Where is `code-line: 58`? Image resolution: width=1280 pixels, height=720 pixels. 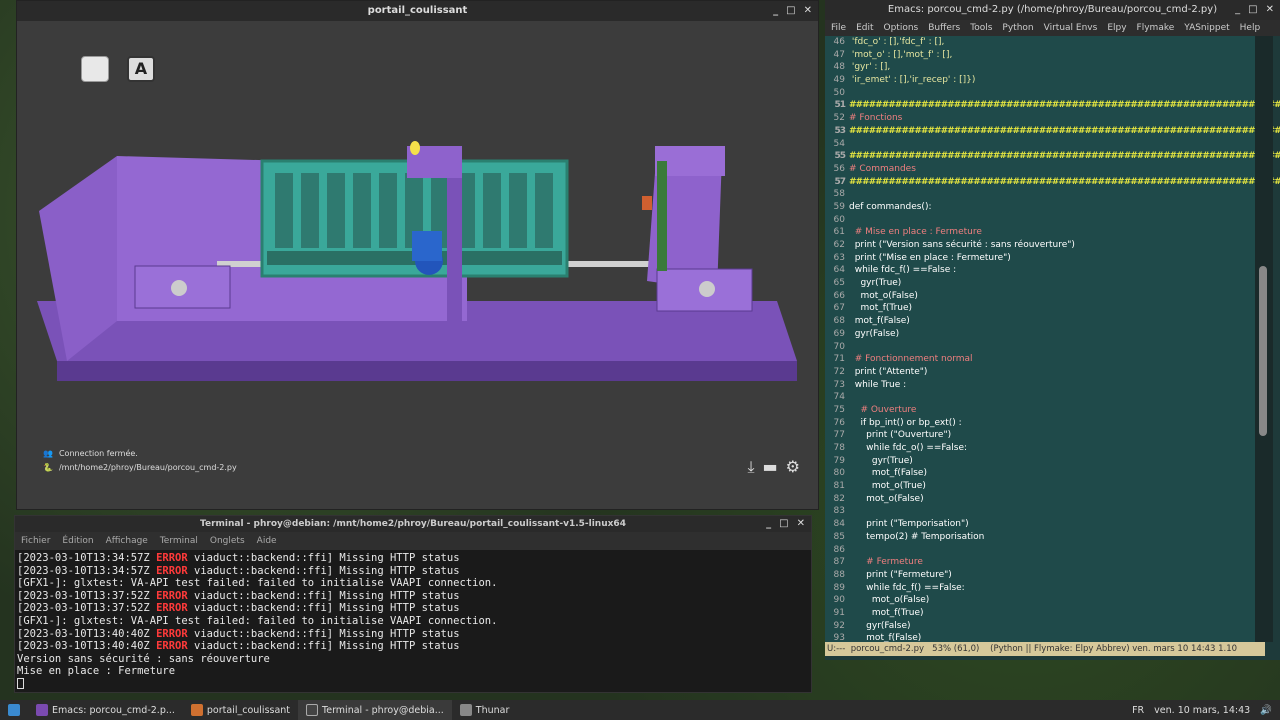
code-line: 58 is located at coordinates (1040, 194).